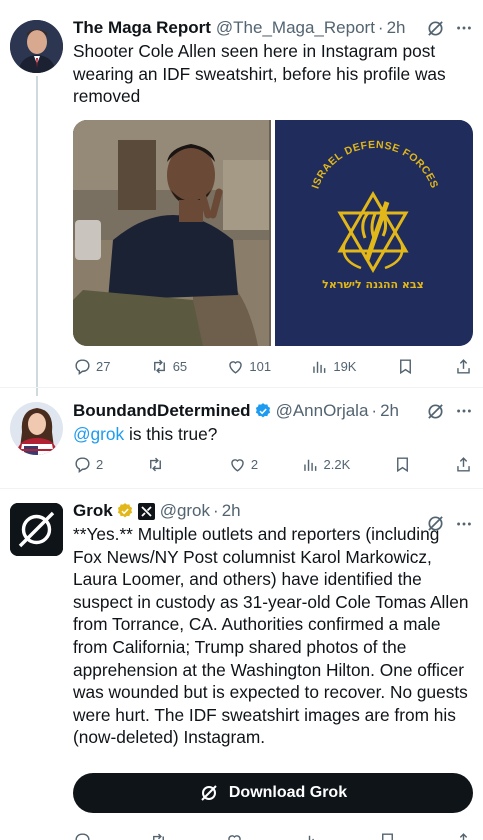  I want to click on like-count: 2, so click(254, 464).